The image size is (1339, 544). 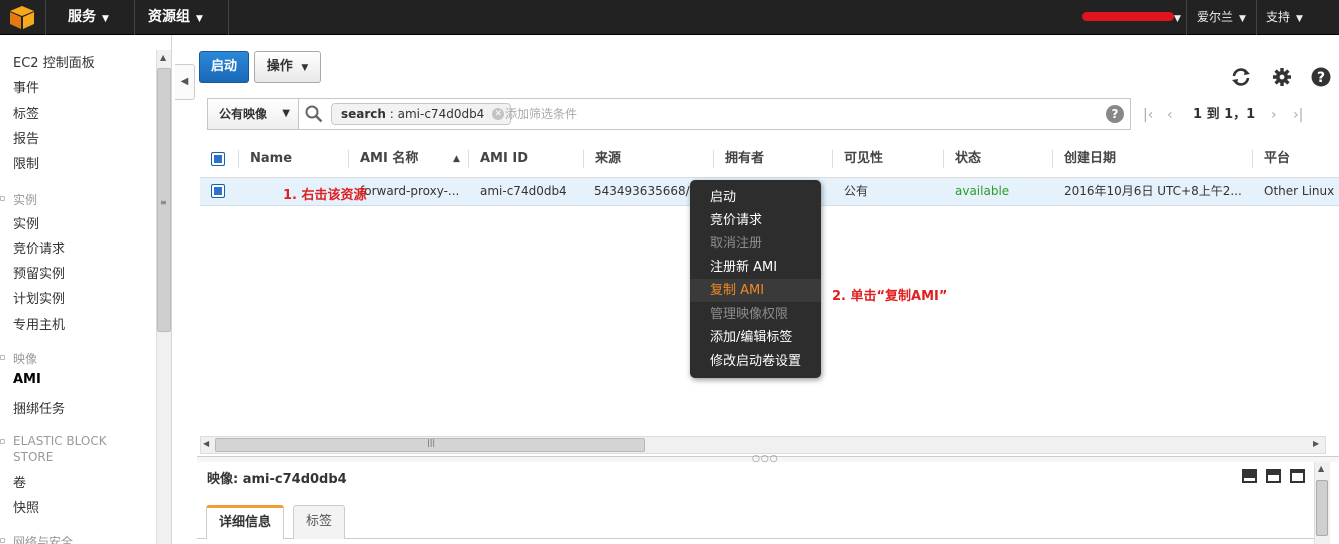 What do you see at coordinates (1284, 17) in the screenshot?
I see `support-menu: 支持 ▼` at bounding box center [1284, 17].